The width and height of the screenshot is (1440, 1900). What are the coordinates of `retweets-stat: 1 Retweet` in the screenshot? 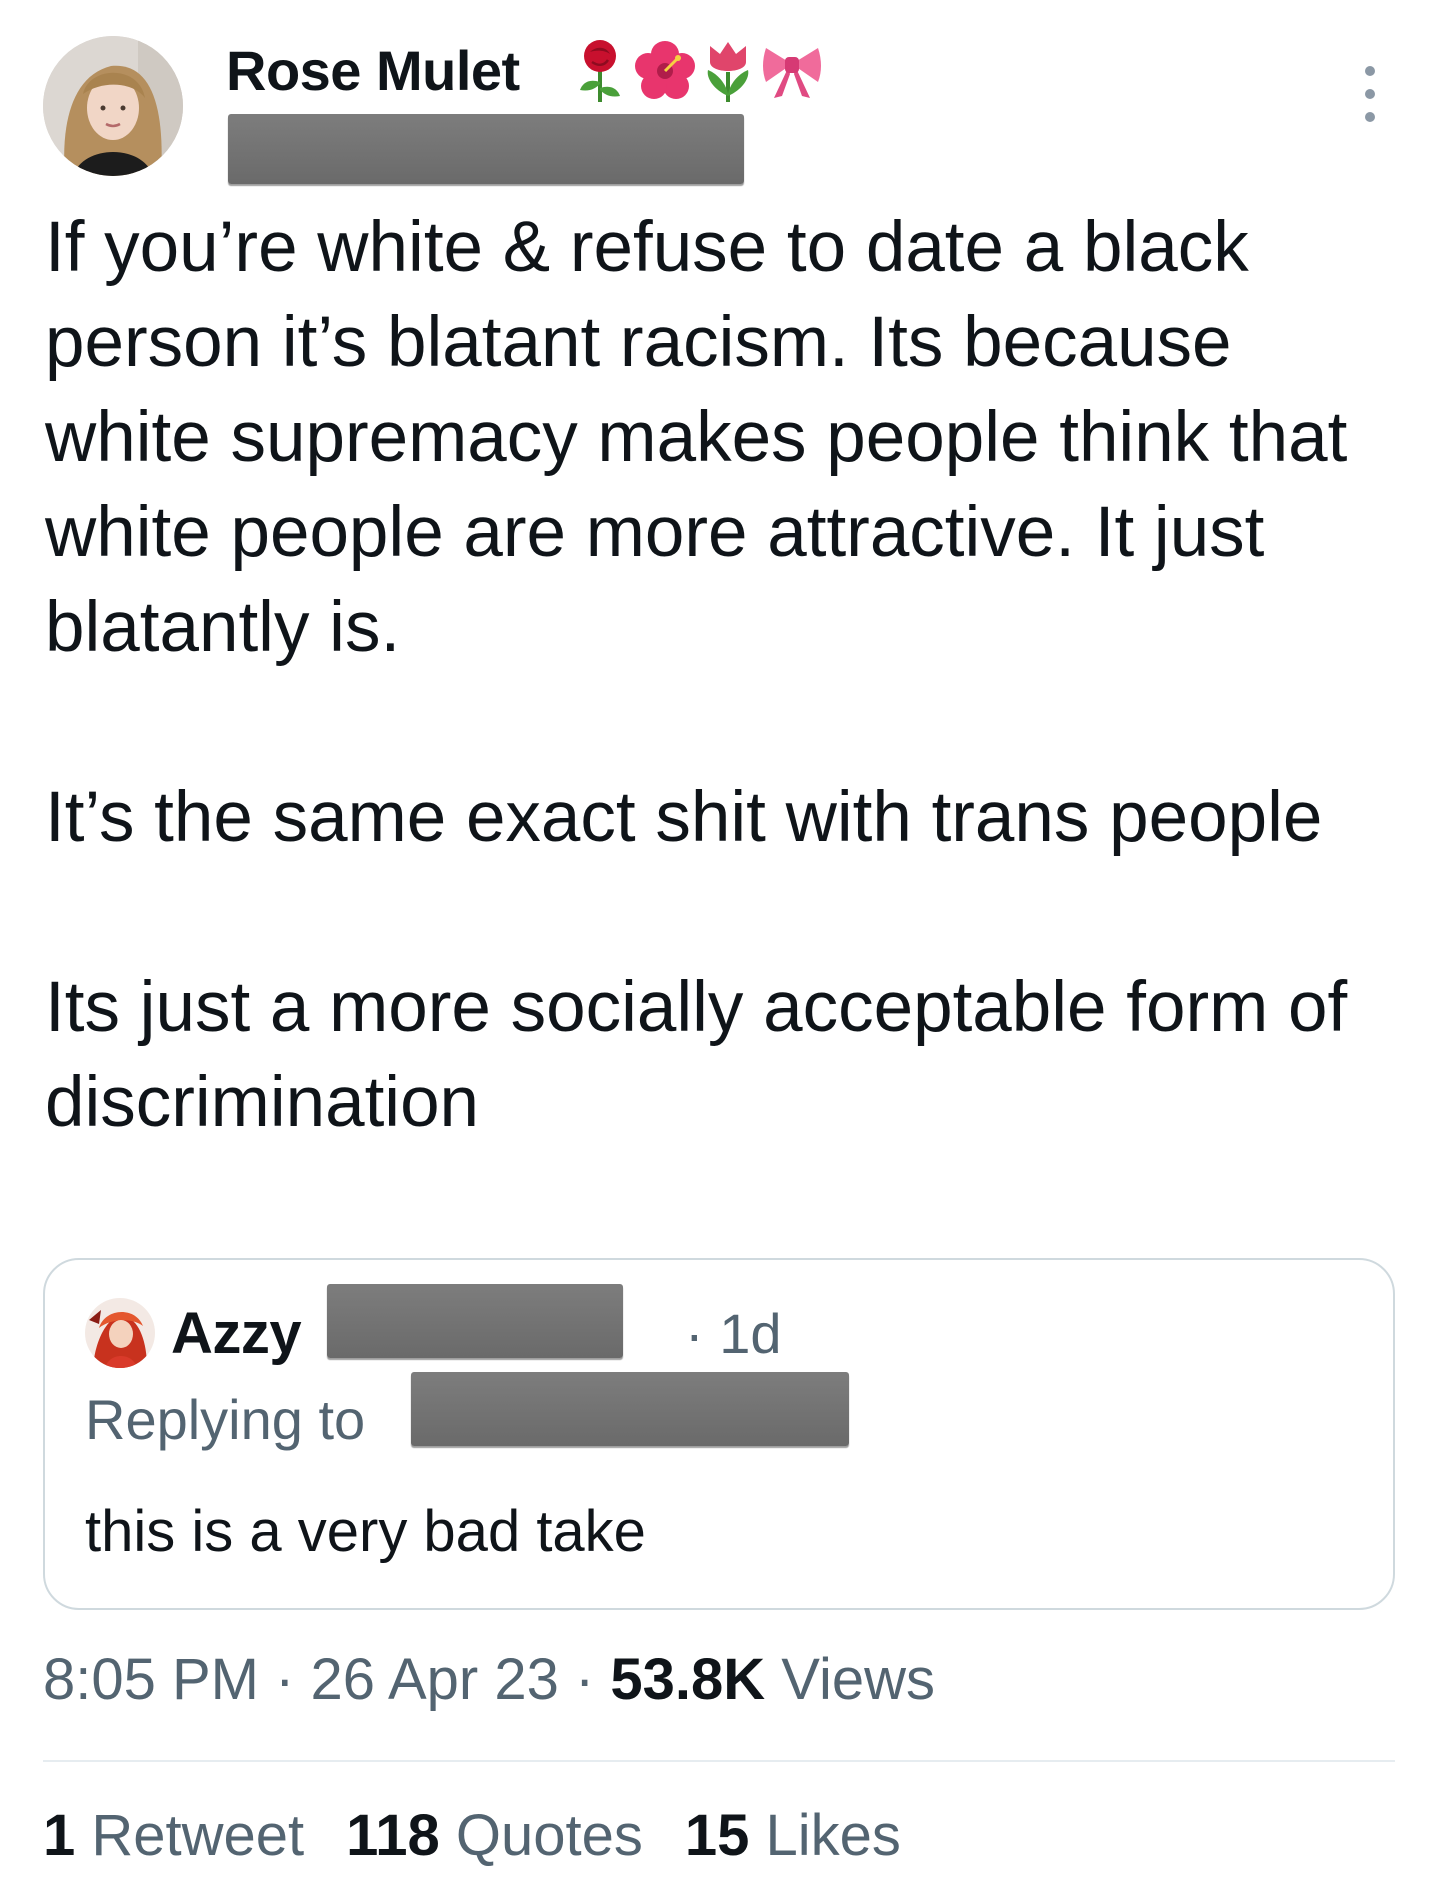 It's located at (173, 1836).